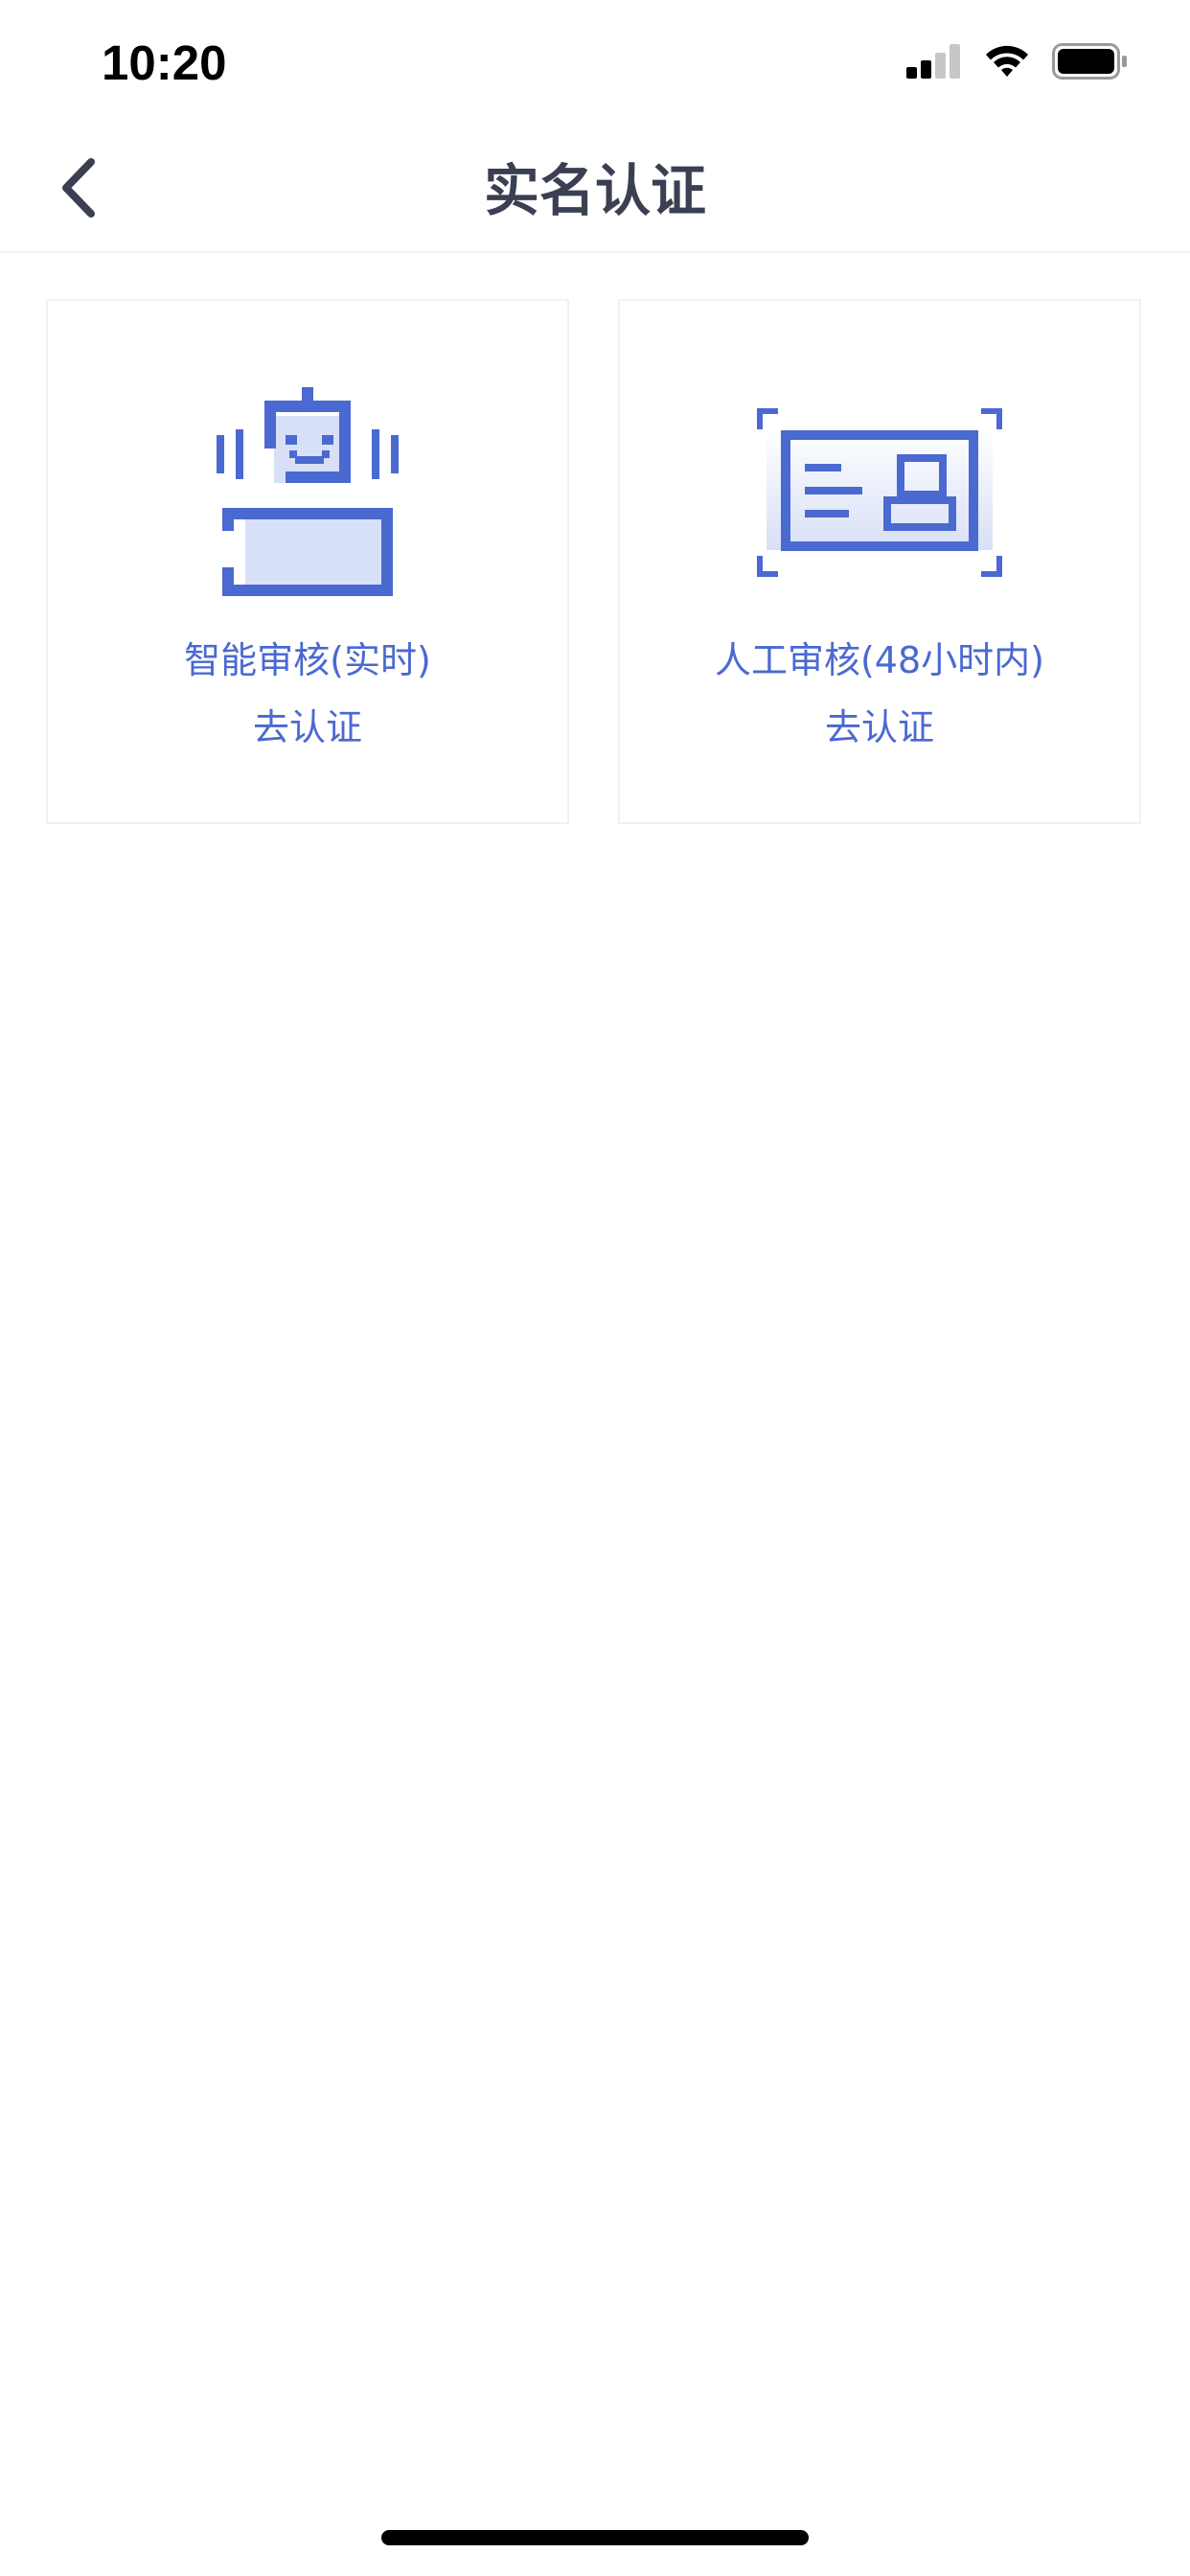  I want to click on smart-review-verify-link: 去认证, so click(308, 727).